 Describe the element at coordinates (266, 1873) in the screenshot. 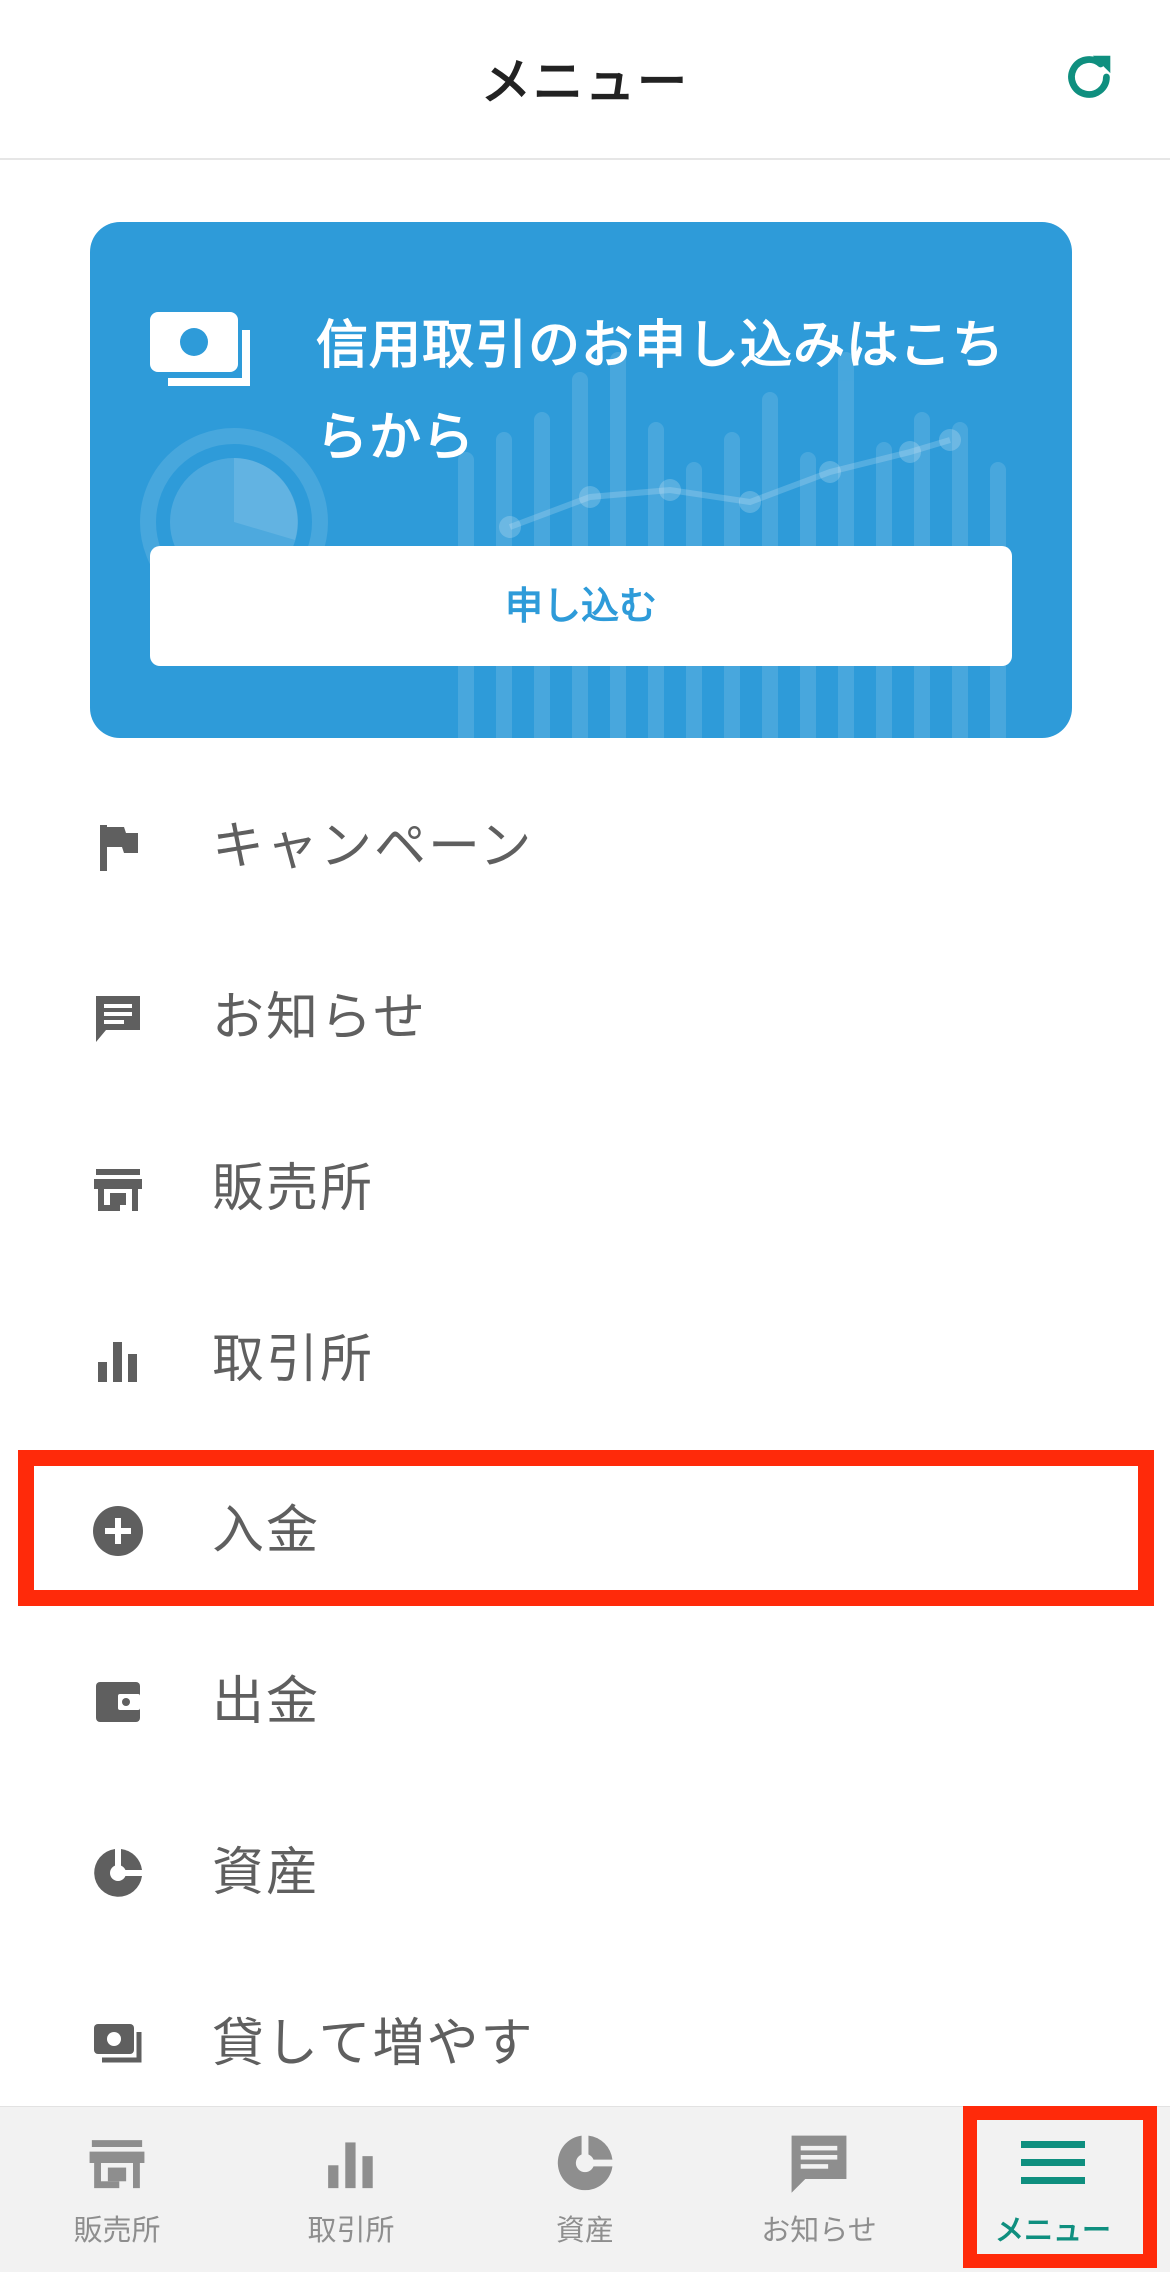

I see `menu-item-label: 資産` at that location.